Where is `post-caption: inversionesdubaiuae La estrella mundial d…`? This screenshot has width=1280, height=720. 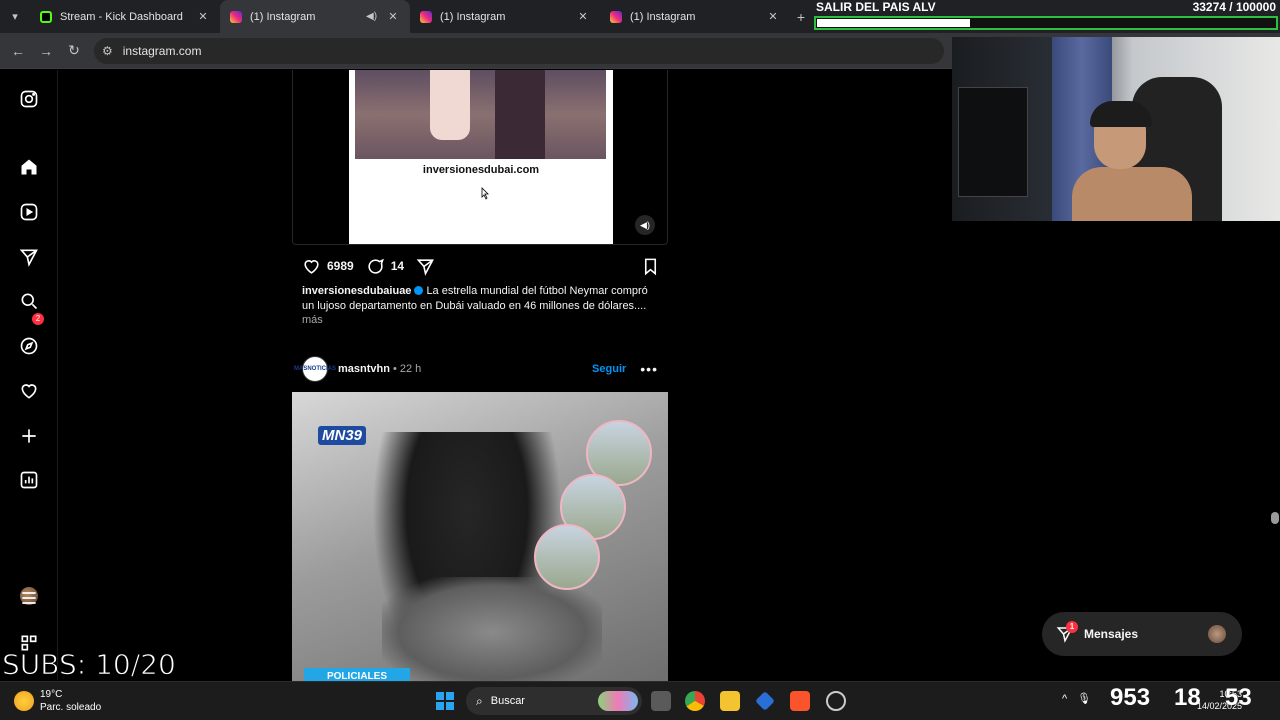
post-caption: inversionesdubaiuae La estrella mundial d… is located at coordinates (481, 299).